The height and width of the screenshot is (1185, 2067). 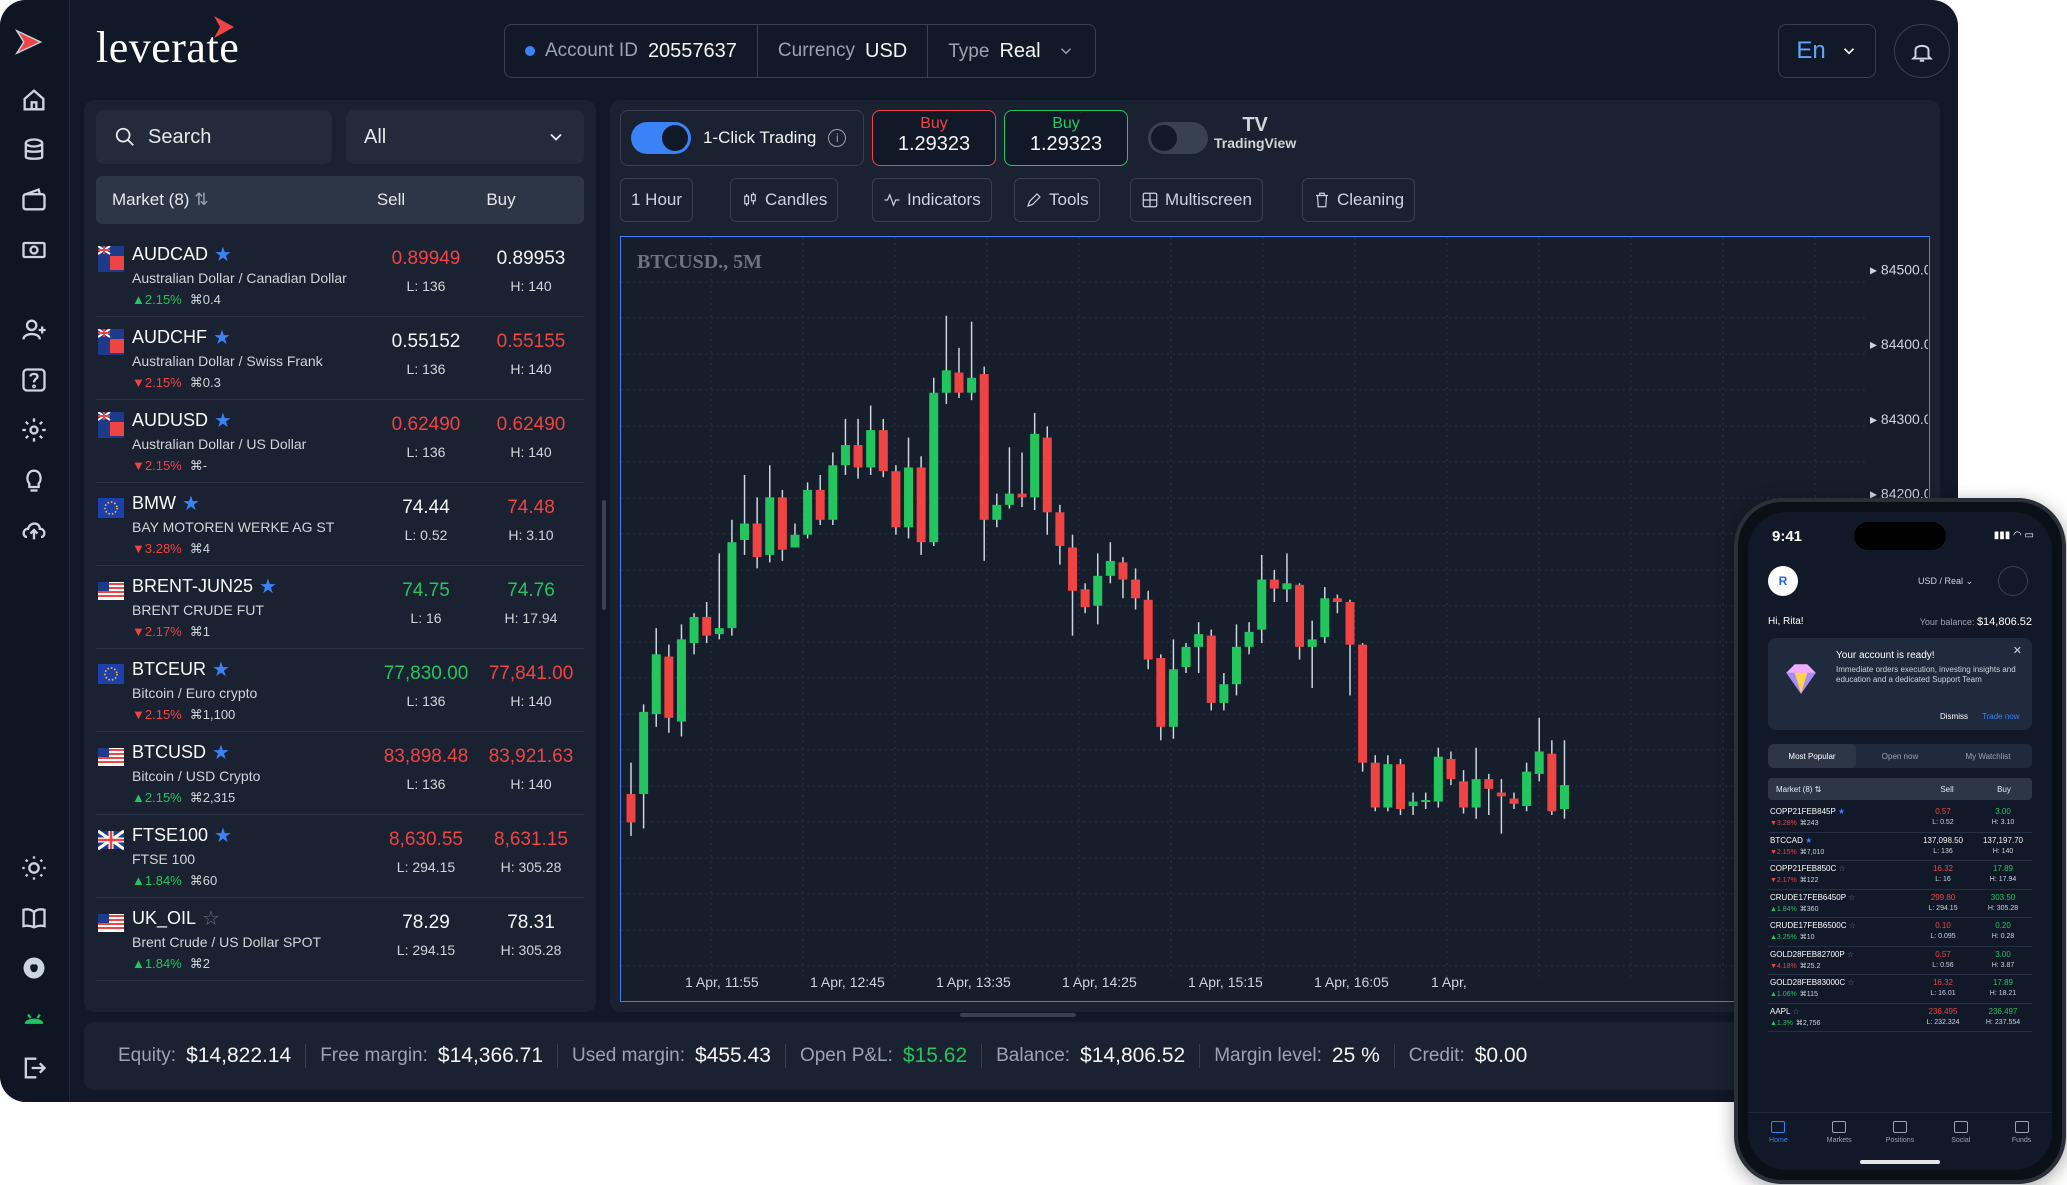 I want to click on mobile-sell-price: 0.57, so click(x=1943, y=811).